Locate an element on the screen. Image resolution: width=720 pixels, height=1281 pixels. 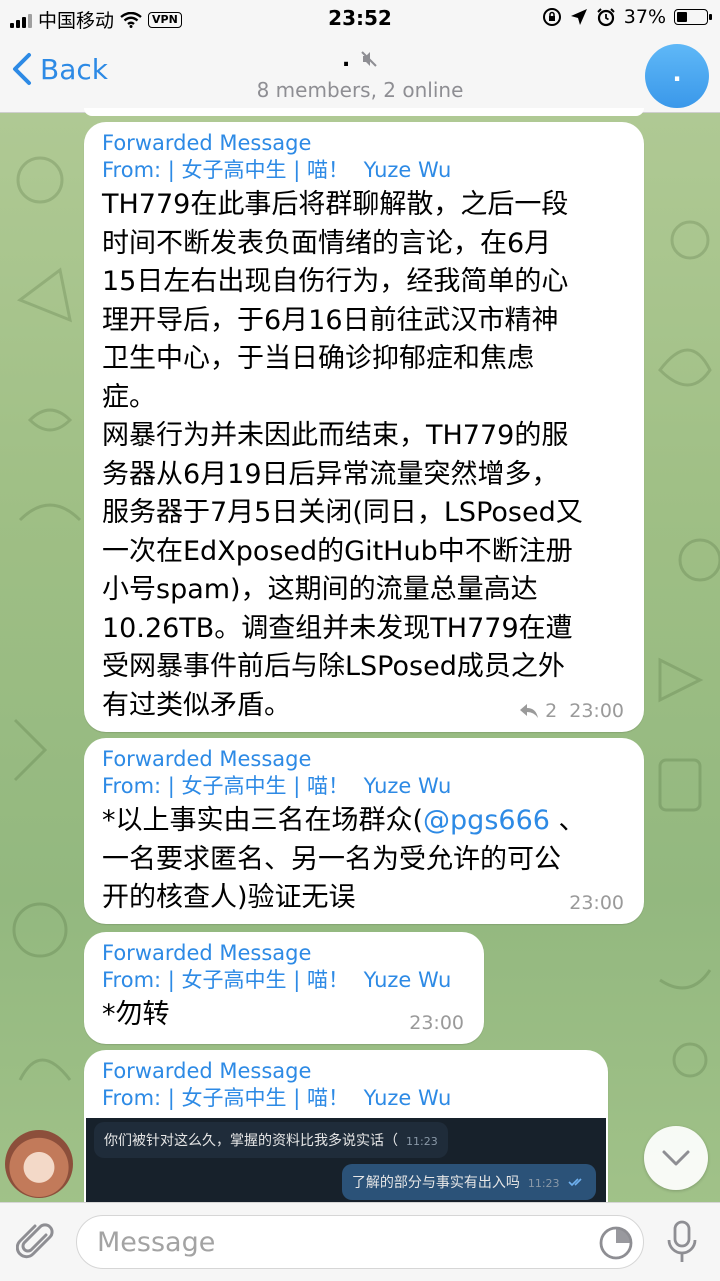
alarm-icon is located at coordinates (606, 17).